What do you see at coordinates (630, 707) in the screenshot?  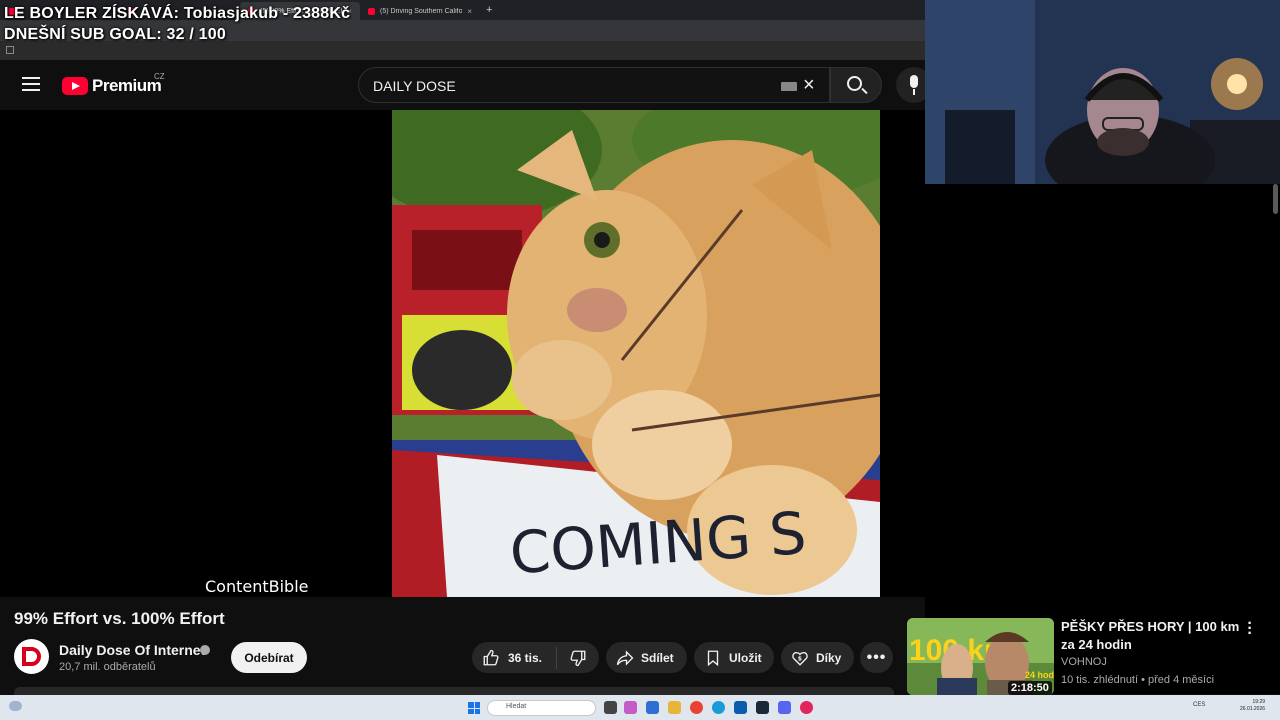 I see `copilot-icon` at bounding box center [630, 707].